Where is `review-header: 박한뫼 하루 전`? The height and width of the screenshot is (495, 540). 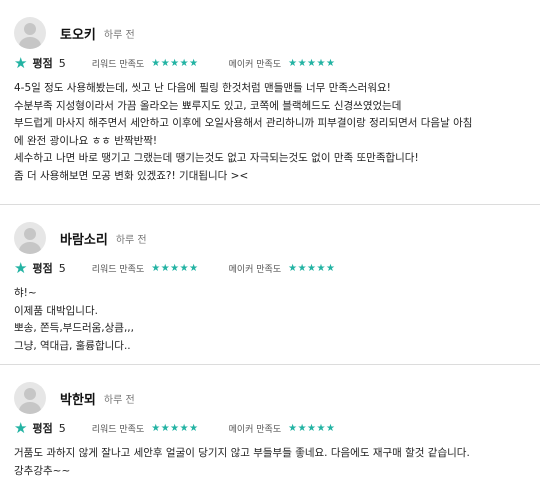
review-header: 박한뫼 하루 전 is located at coordinates (270, 391).